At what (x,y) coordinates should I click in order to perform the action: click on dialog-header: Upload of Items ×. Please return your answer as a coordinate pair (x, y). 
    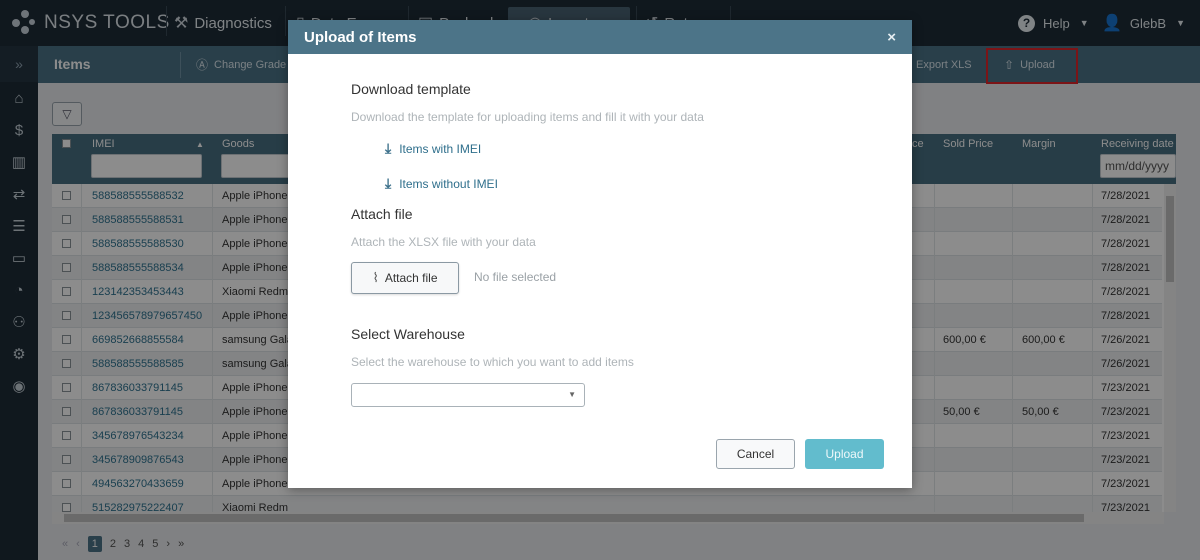
    Looking at the image, I should click on (600, 37).